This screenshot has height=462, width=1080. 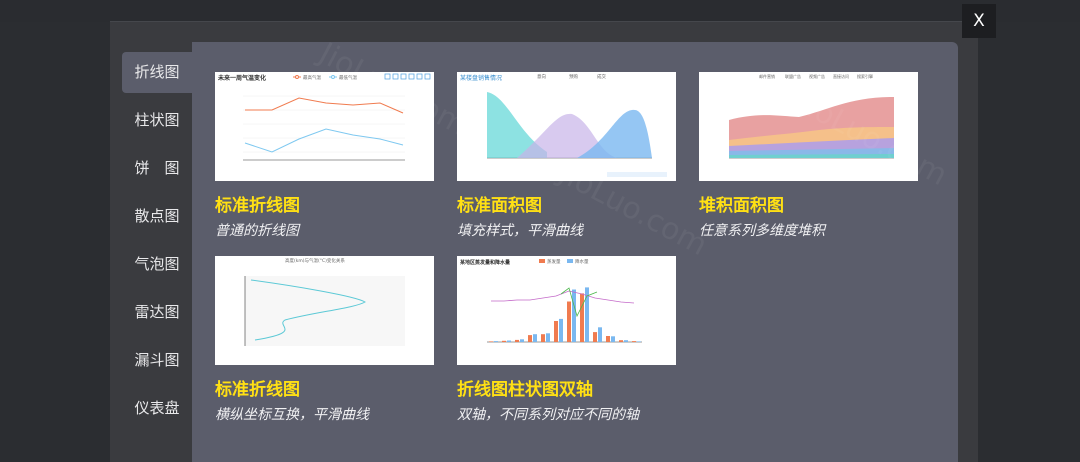 What do you see at coordinates (808, 126) in the screenshot?
I see `stacked-area-thumbnail: 邮件营销 联盟广告 视频广告 直接访问 搜索引擎` at bounding box center [808, 126].